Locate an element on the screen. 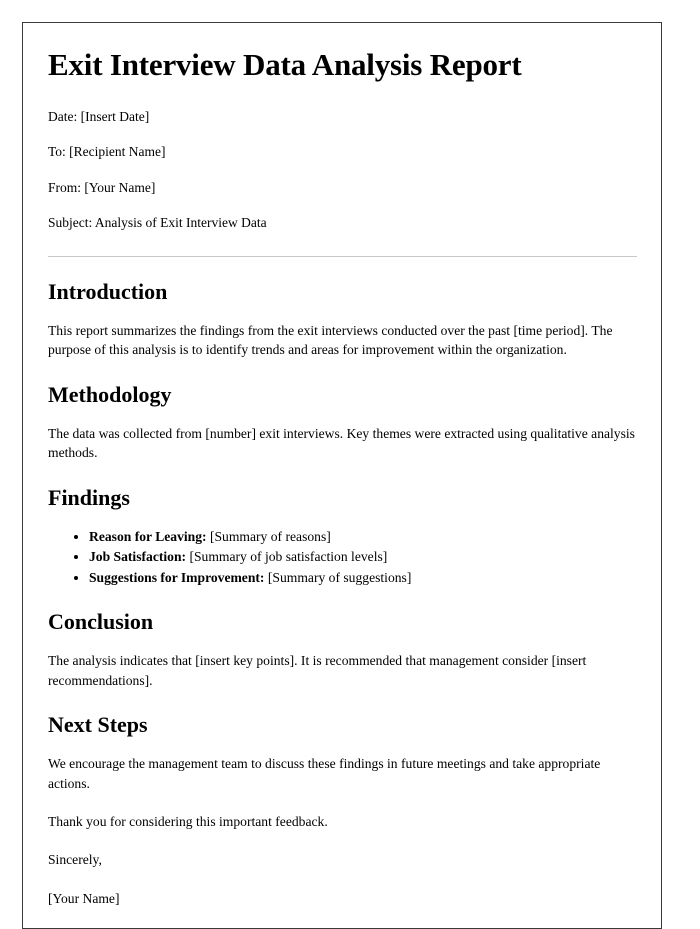 This screenshot has height=929, width=700. finding-label: Reason for Leaving: is located at coordinates (148, 537).